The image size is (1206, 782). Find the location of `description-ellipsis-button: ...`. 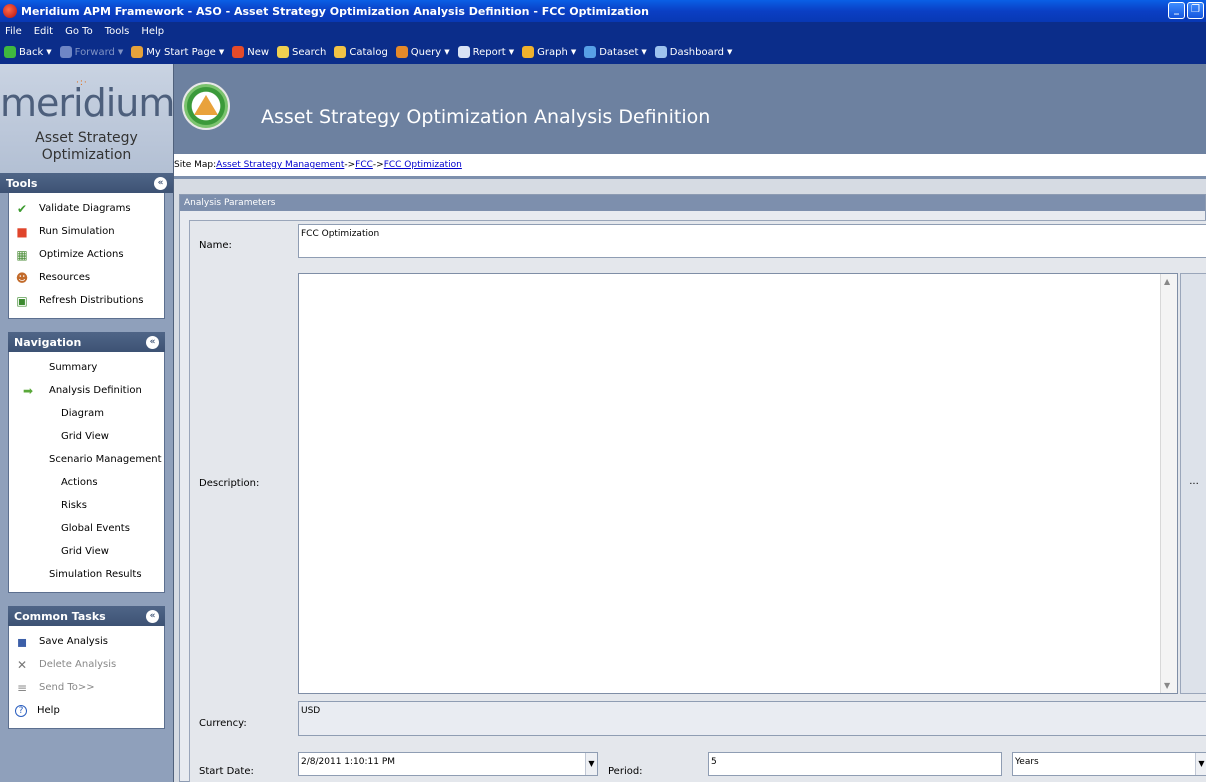

description-ellipsis-button: ... is located at coordinates (1193, 483).